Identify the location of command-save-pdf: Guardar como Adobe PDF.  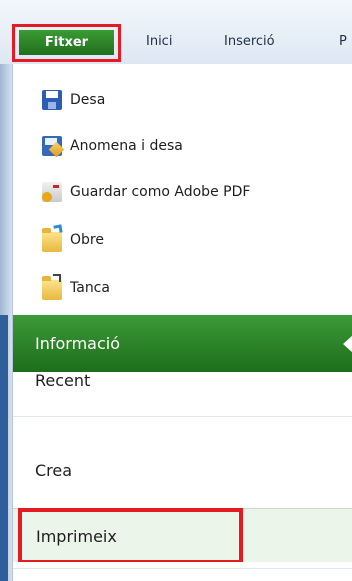
(192, 192).